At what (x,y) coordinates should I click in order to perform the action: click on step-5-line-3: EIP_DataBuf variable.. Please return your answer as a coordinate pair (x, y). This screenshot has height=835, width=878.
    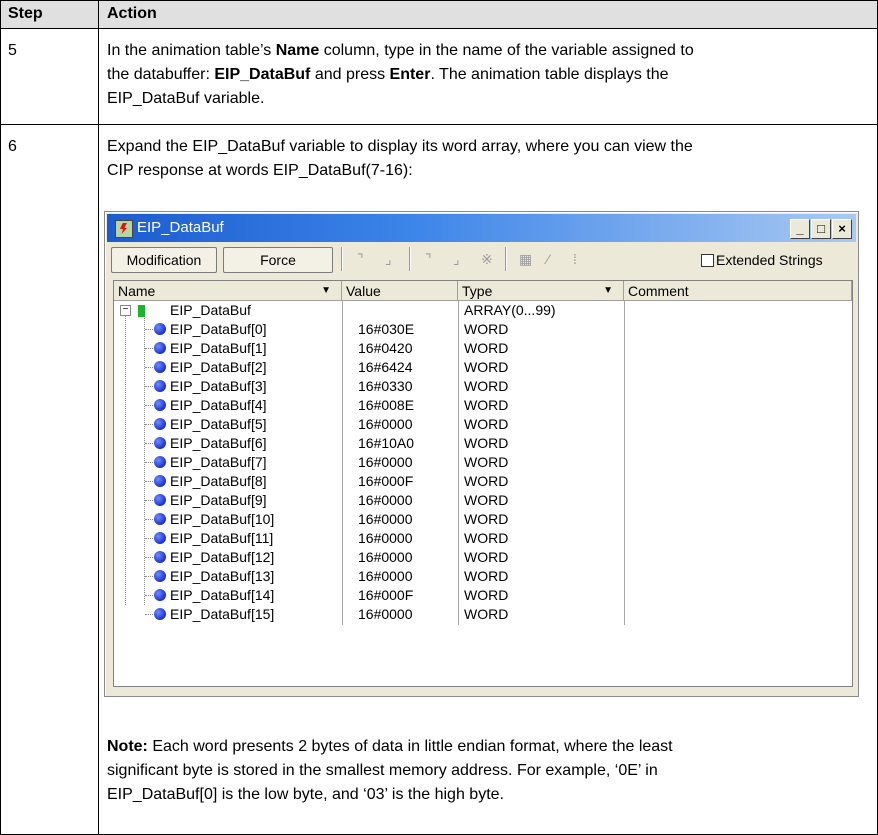
    Looking at the image, I should click on (185, 99).